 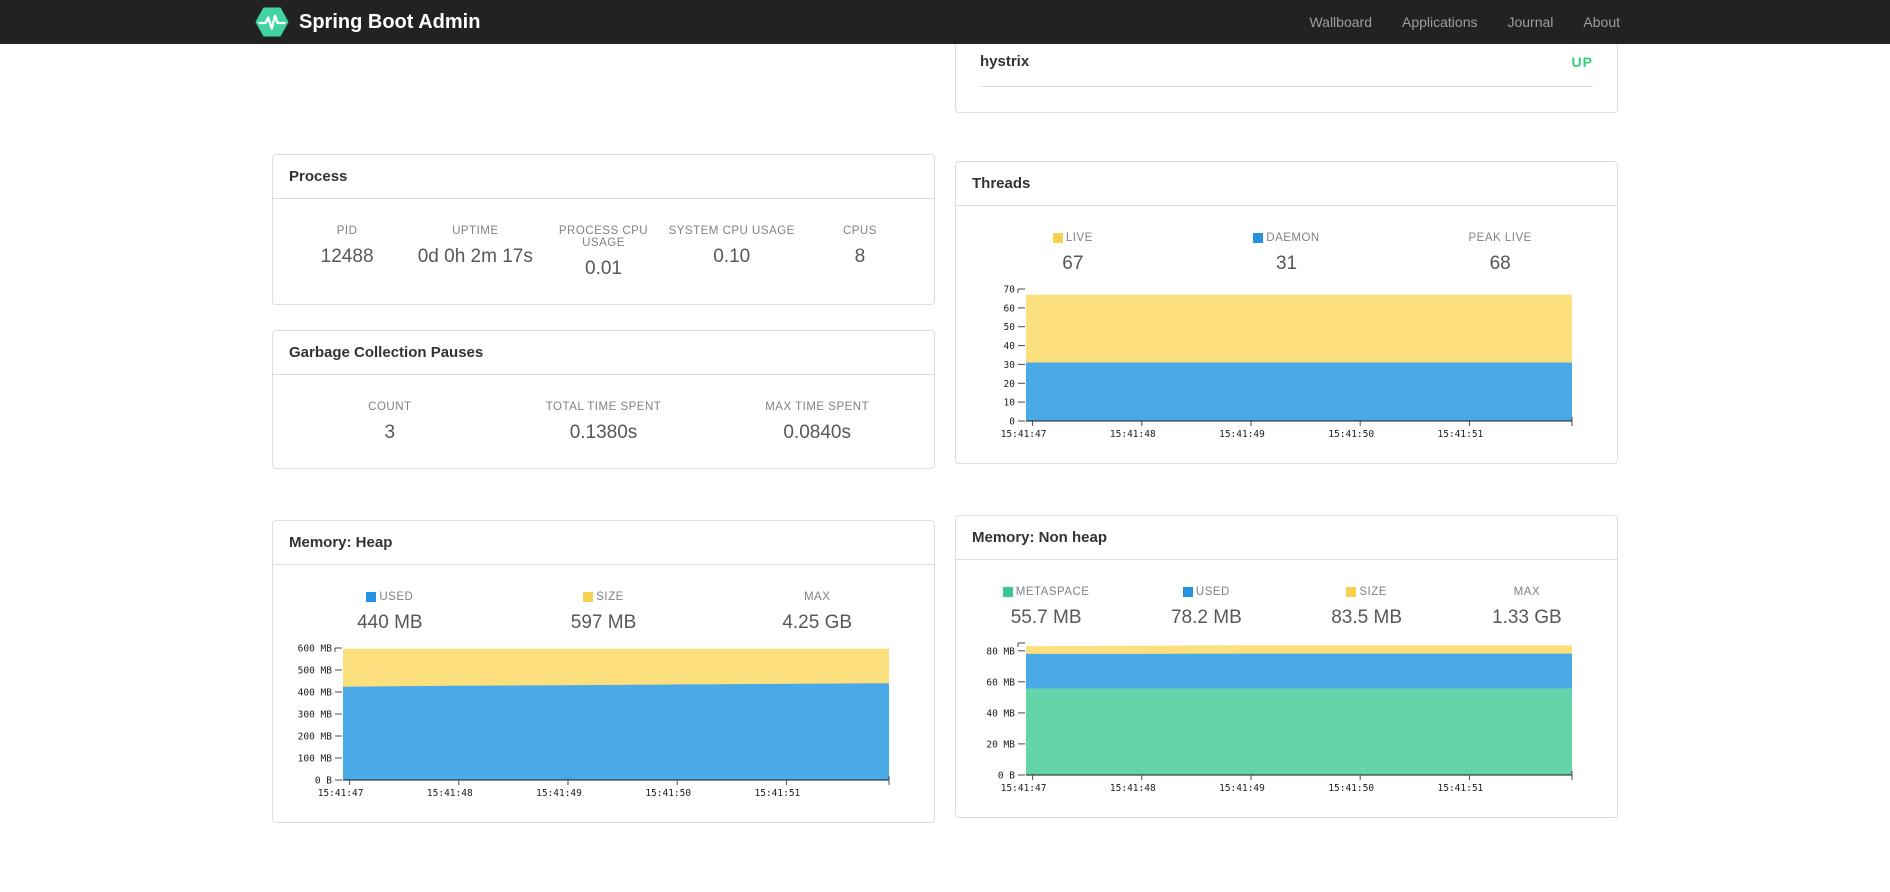 I want to click on threads-stats-row: LIVE 67 DAEMON 31 PEAK LIVE 68, so click(x=1286, y=243).